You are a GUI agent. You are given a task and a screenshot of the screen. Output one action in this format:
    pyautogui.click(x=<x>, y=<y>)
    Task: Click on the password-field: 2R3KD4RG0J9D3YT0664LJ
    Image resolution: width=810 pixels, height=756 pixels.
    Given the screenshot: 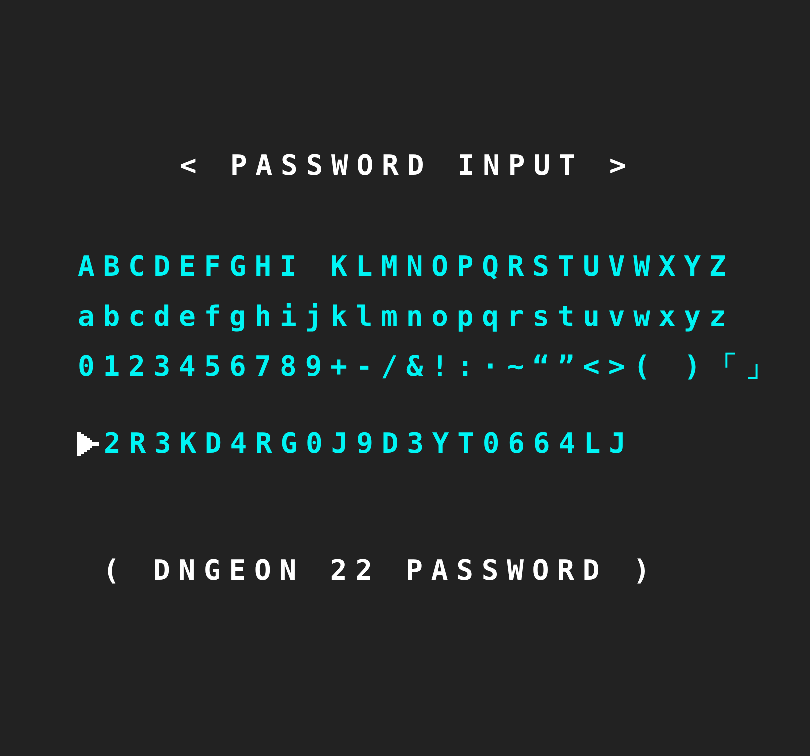 What is the action you would take?
    pyautogui.click(x=369, y=444)
    